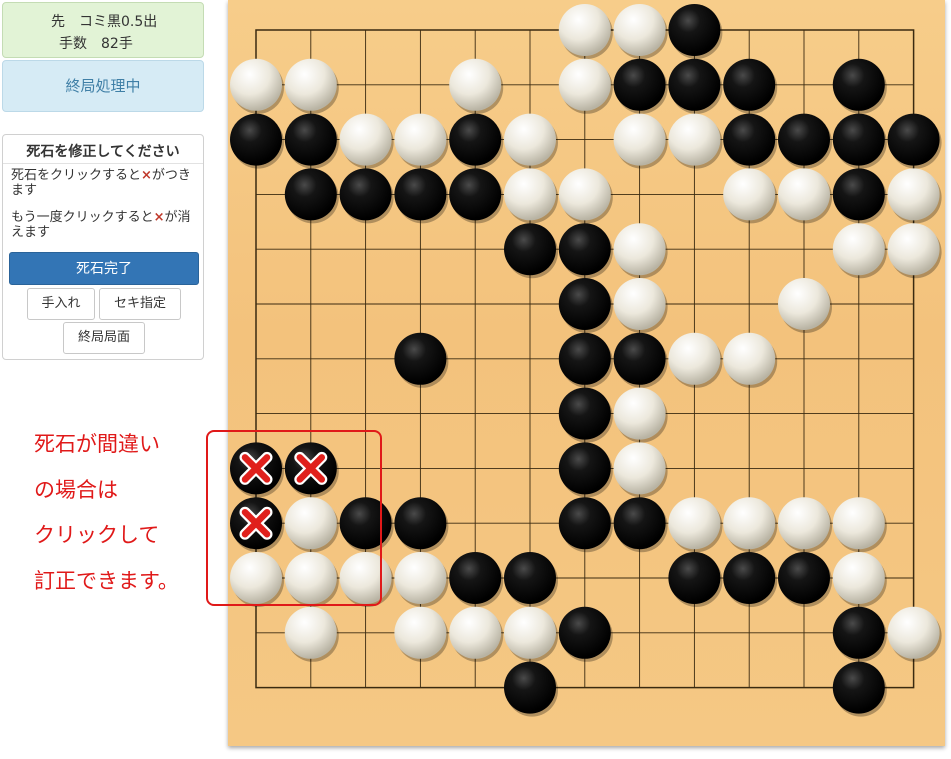 The width and height of the screenshot is (951, 759). I want to click on move-count: 手数 82手, so click(96, 44).